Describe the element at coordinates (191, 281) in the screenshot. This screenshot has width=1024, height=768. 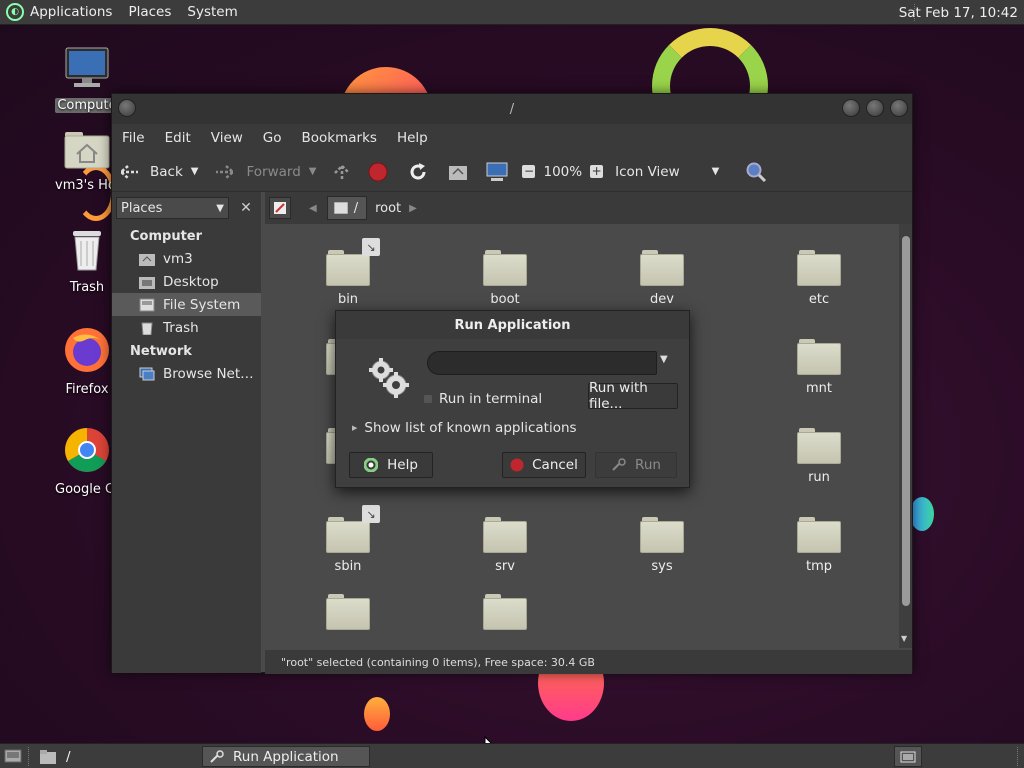
I see `sidebar-item-label: Desktop` at that location.